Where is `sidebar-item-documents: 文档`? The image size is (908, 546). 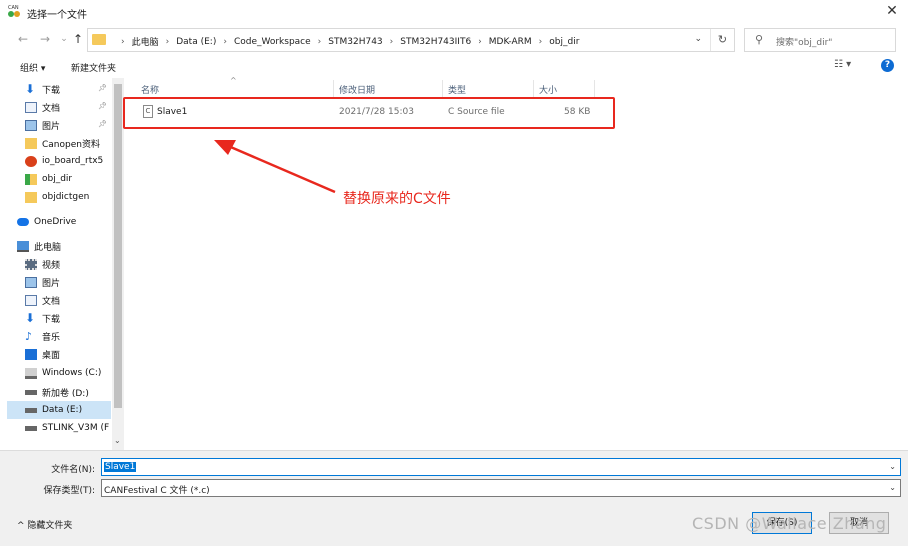 sidebar-item-documents: 文档 is located at coordinates (59, 300).